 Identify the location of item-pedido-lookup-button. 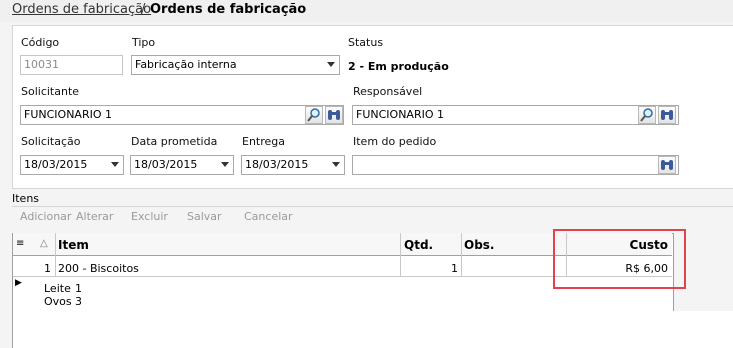
(667, 165).